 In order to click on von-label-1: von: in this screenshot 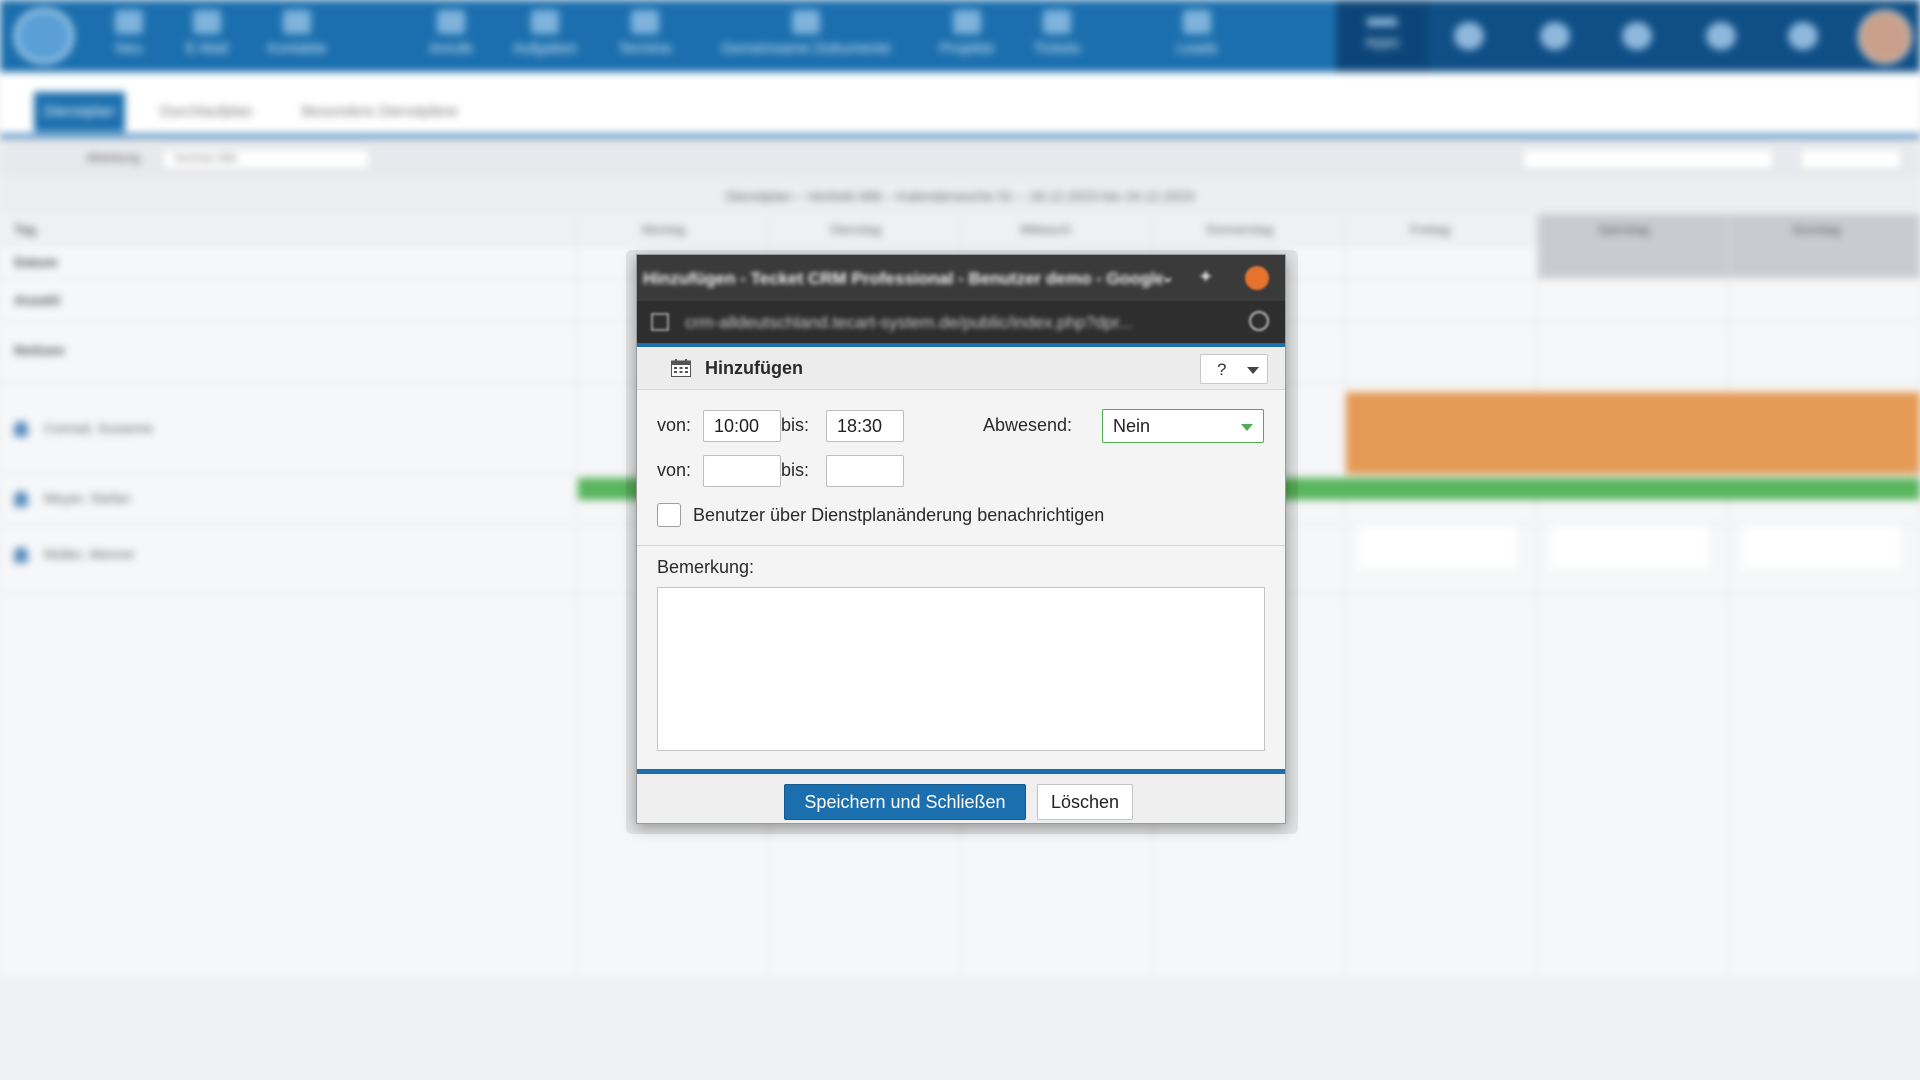, I will do `click(674, 425)`.